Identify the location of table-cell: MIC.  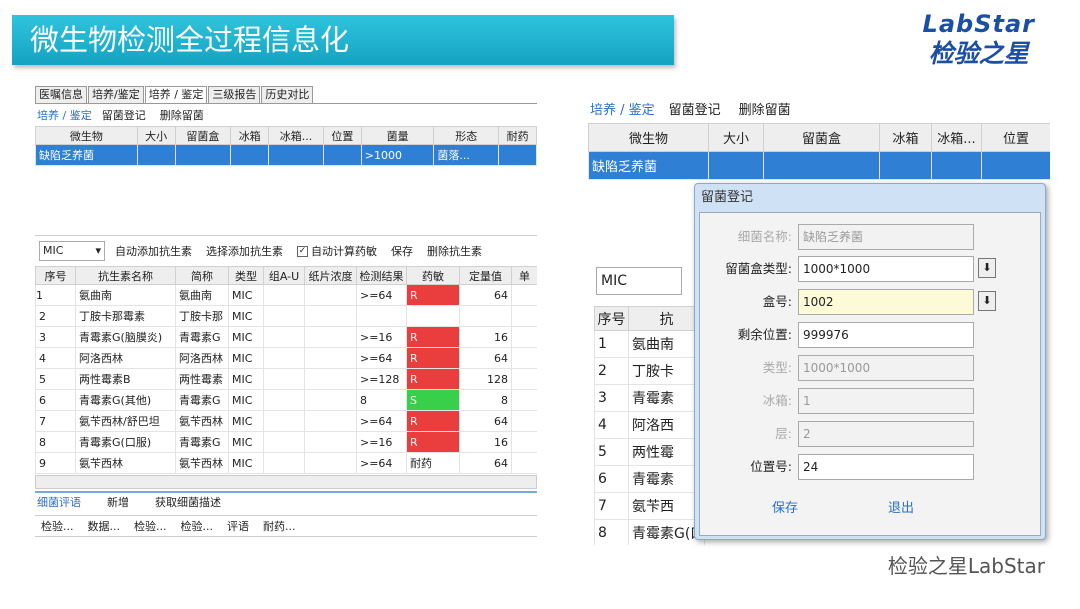
(246, 337).